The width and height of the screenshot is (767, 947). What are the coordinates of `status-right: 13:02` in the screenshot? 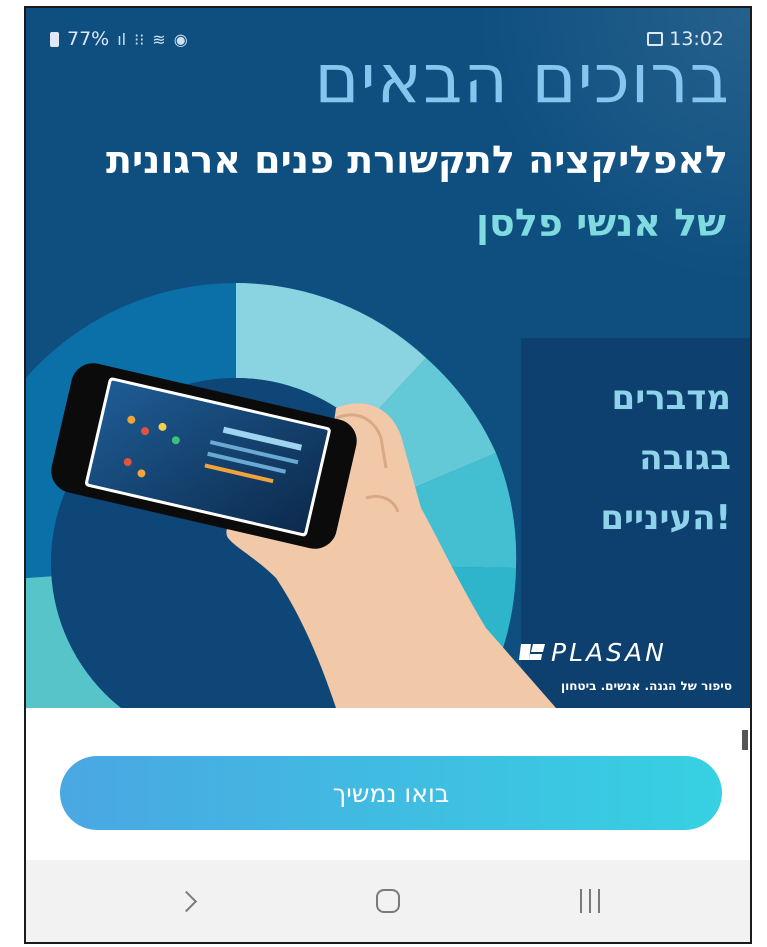 It's located at (685, 39).